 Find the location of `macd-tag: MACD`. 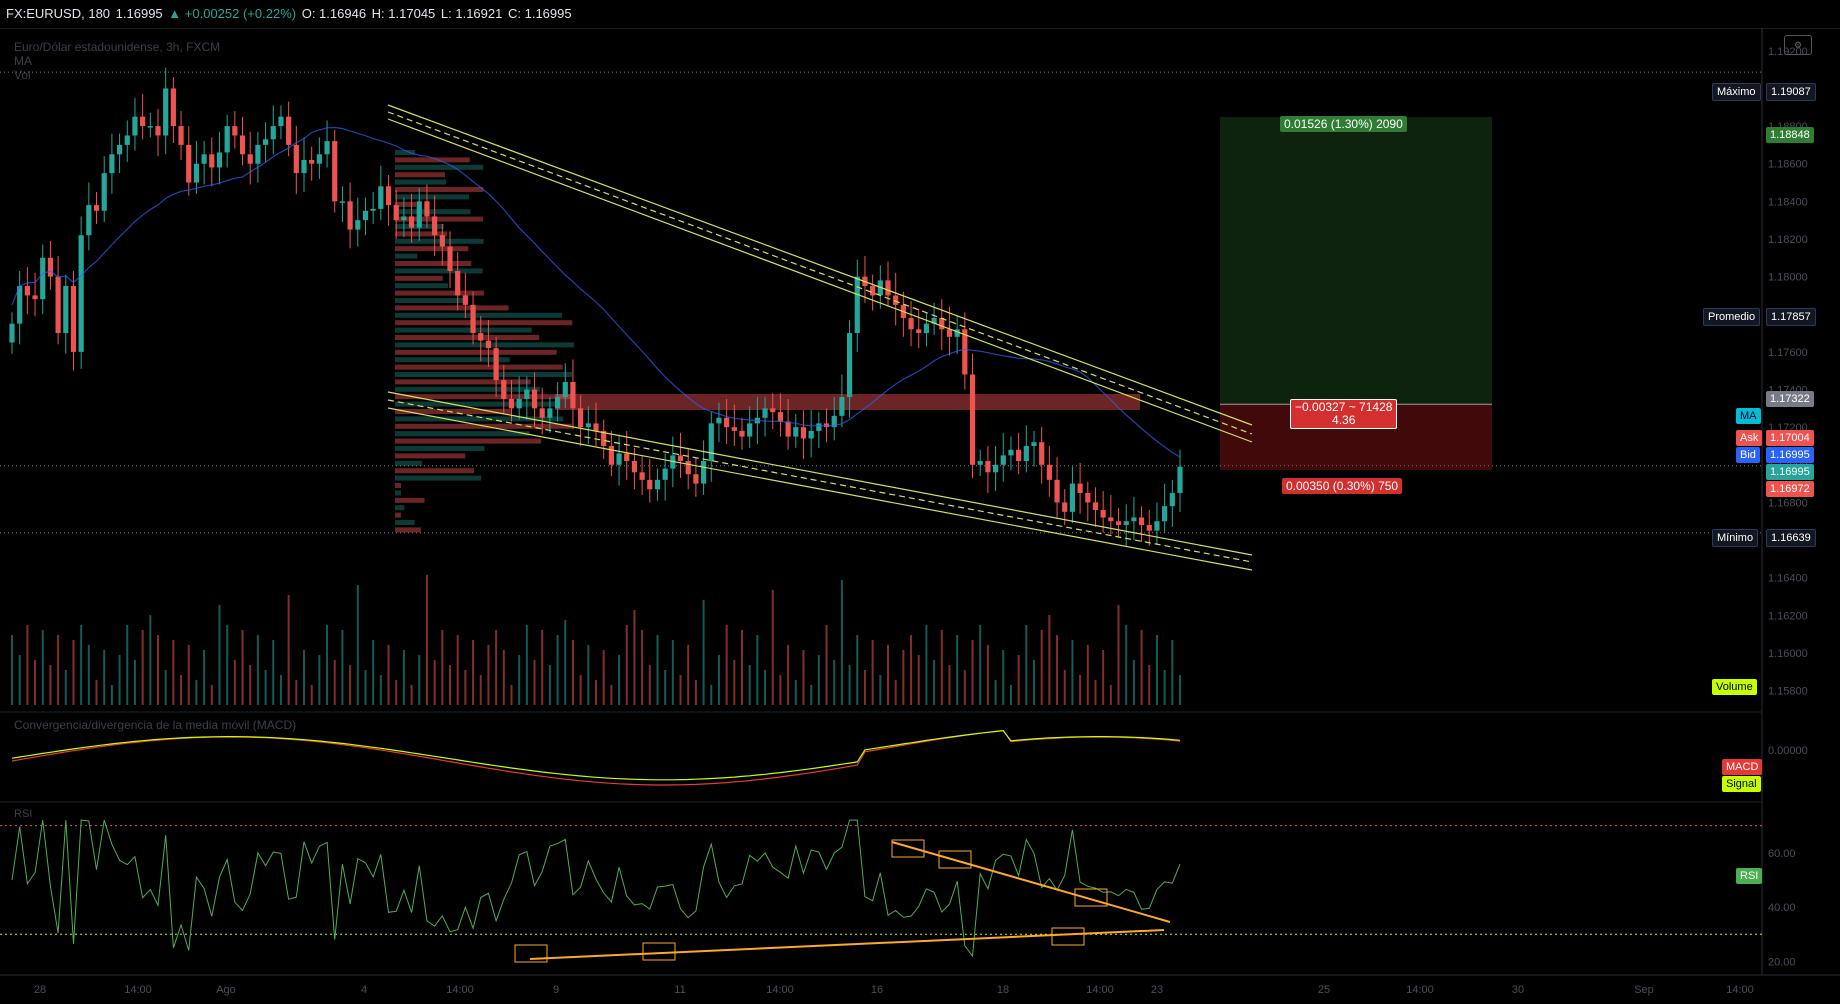

macd-tag: MACD is located at coordinates (1742, 767).